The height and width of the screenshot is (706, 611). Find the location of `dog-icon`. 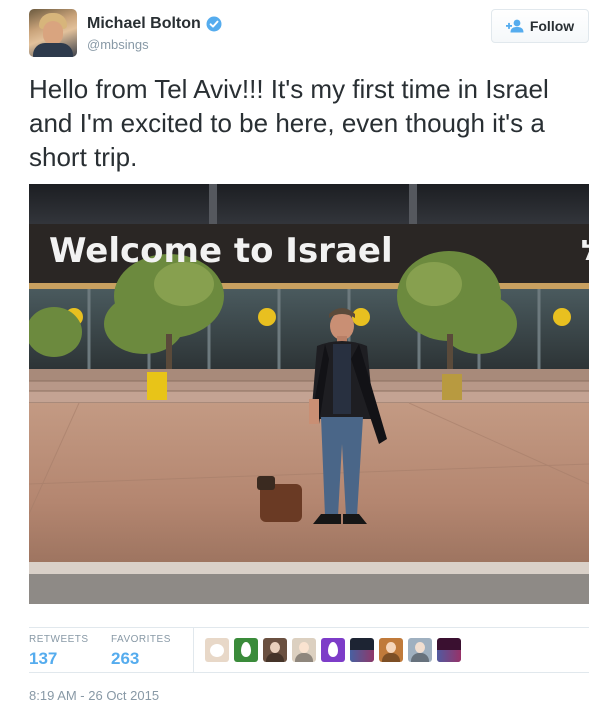

dog-icon is located at coordinates (217, 650).